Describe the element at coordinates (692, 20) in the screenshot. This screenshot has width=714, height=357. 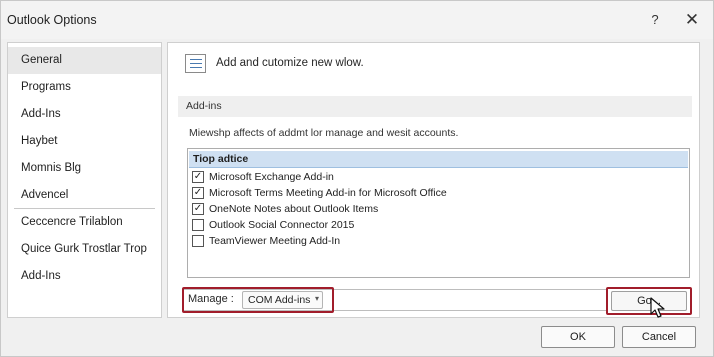
I see `close-icon: ✕` at that location.